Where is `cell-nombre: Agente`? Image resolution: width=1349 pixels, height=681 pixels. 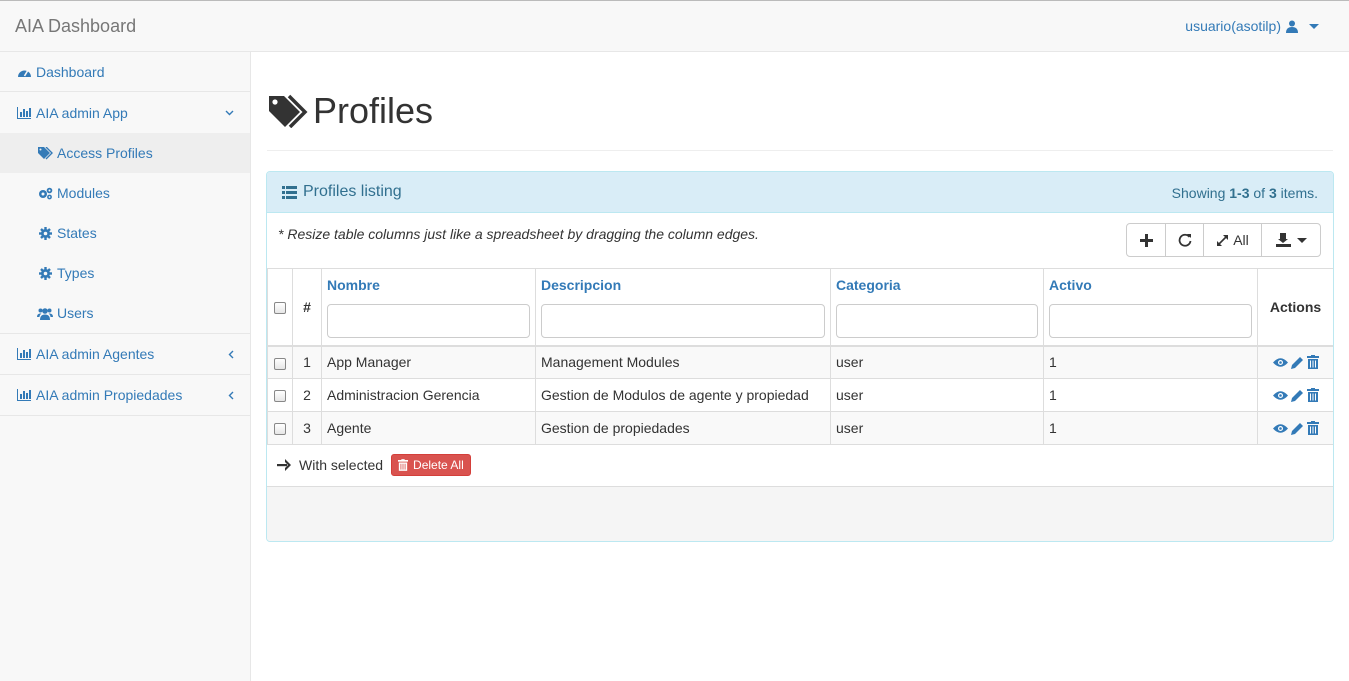
cell-nombre: Agente is located at coordinates (428, 428).